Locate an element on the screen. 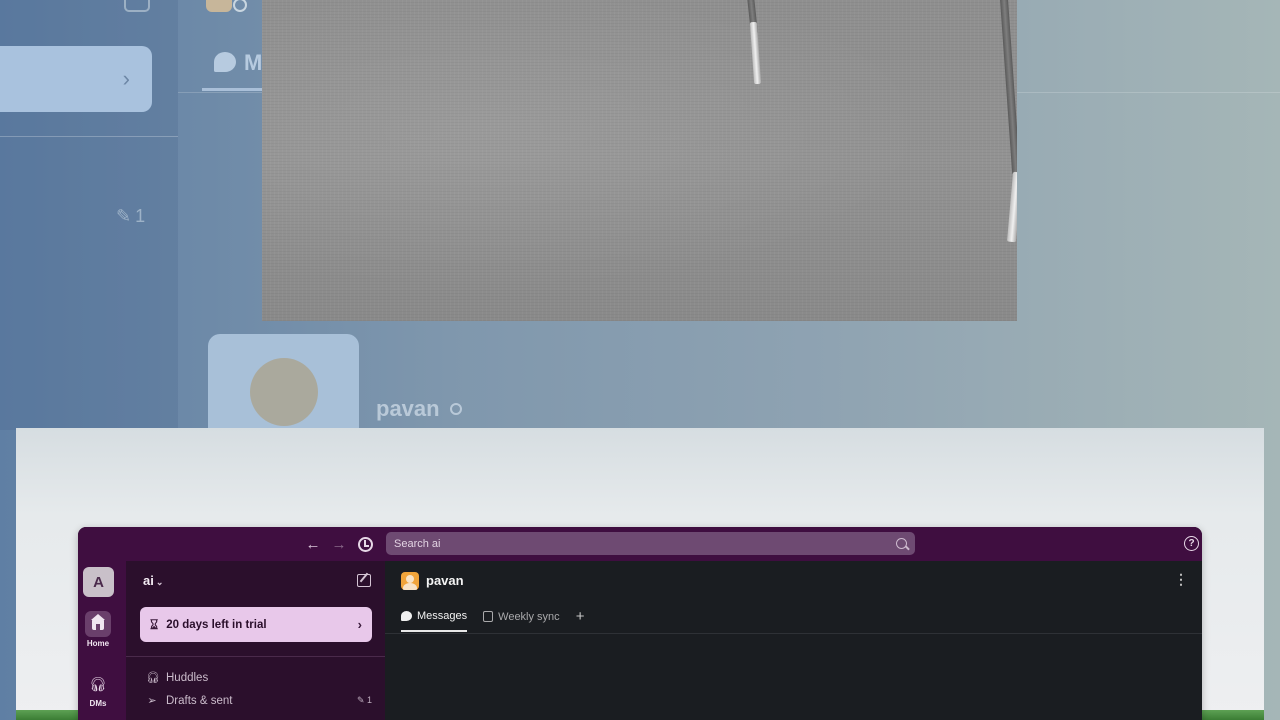  forward-arrow-icon: → is located at coordinates (339, 544).